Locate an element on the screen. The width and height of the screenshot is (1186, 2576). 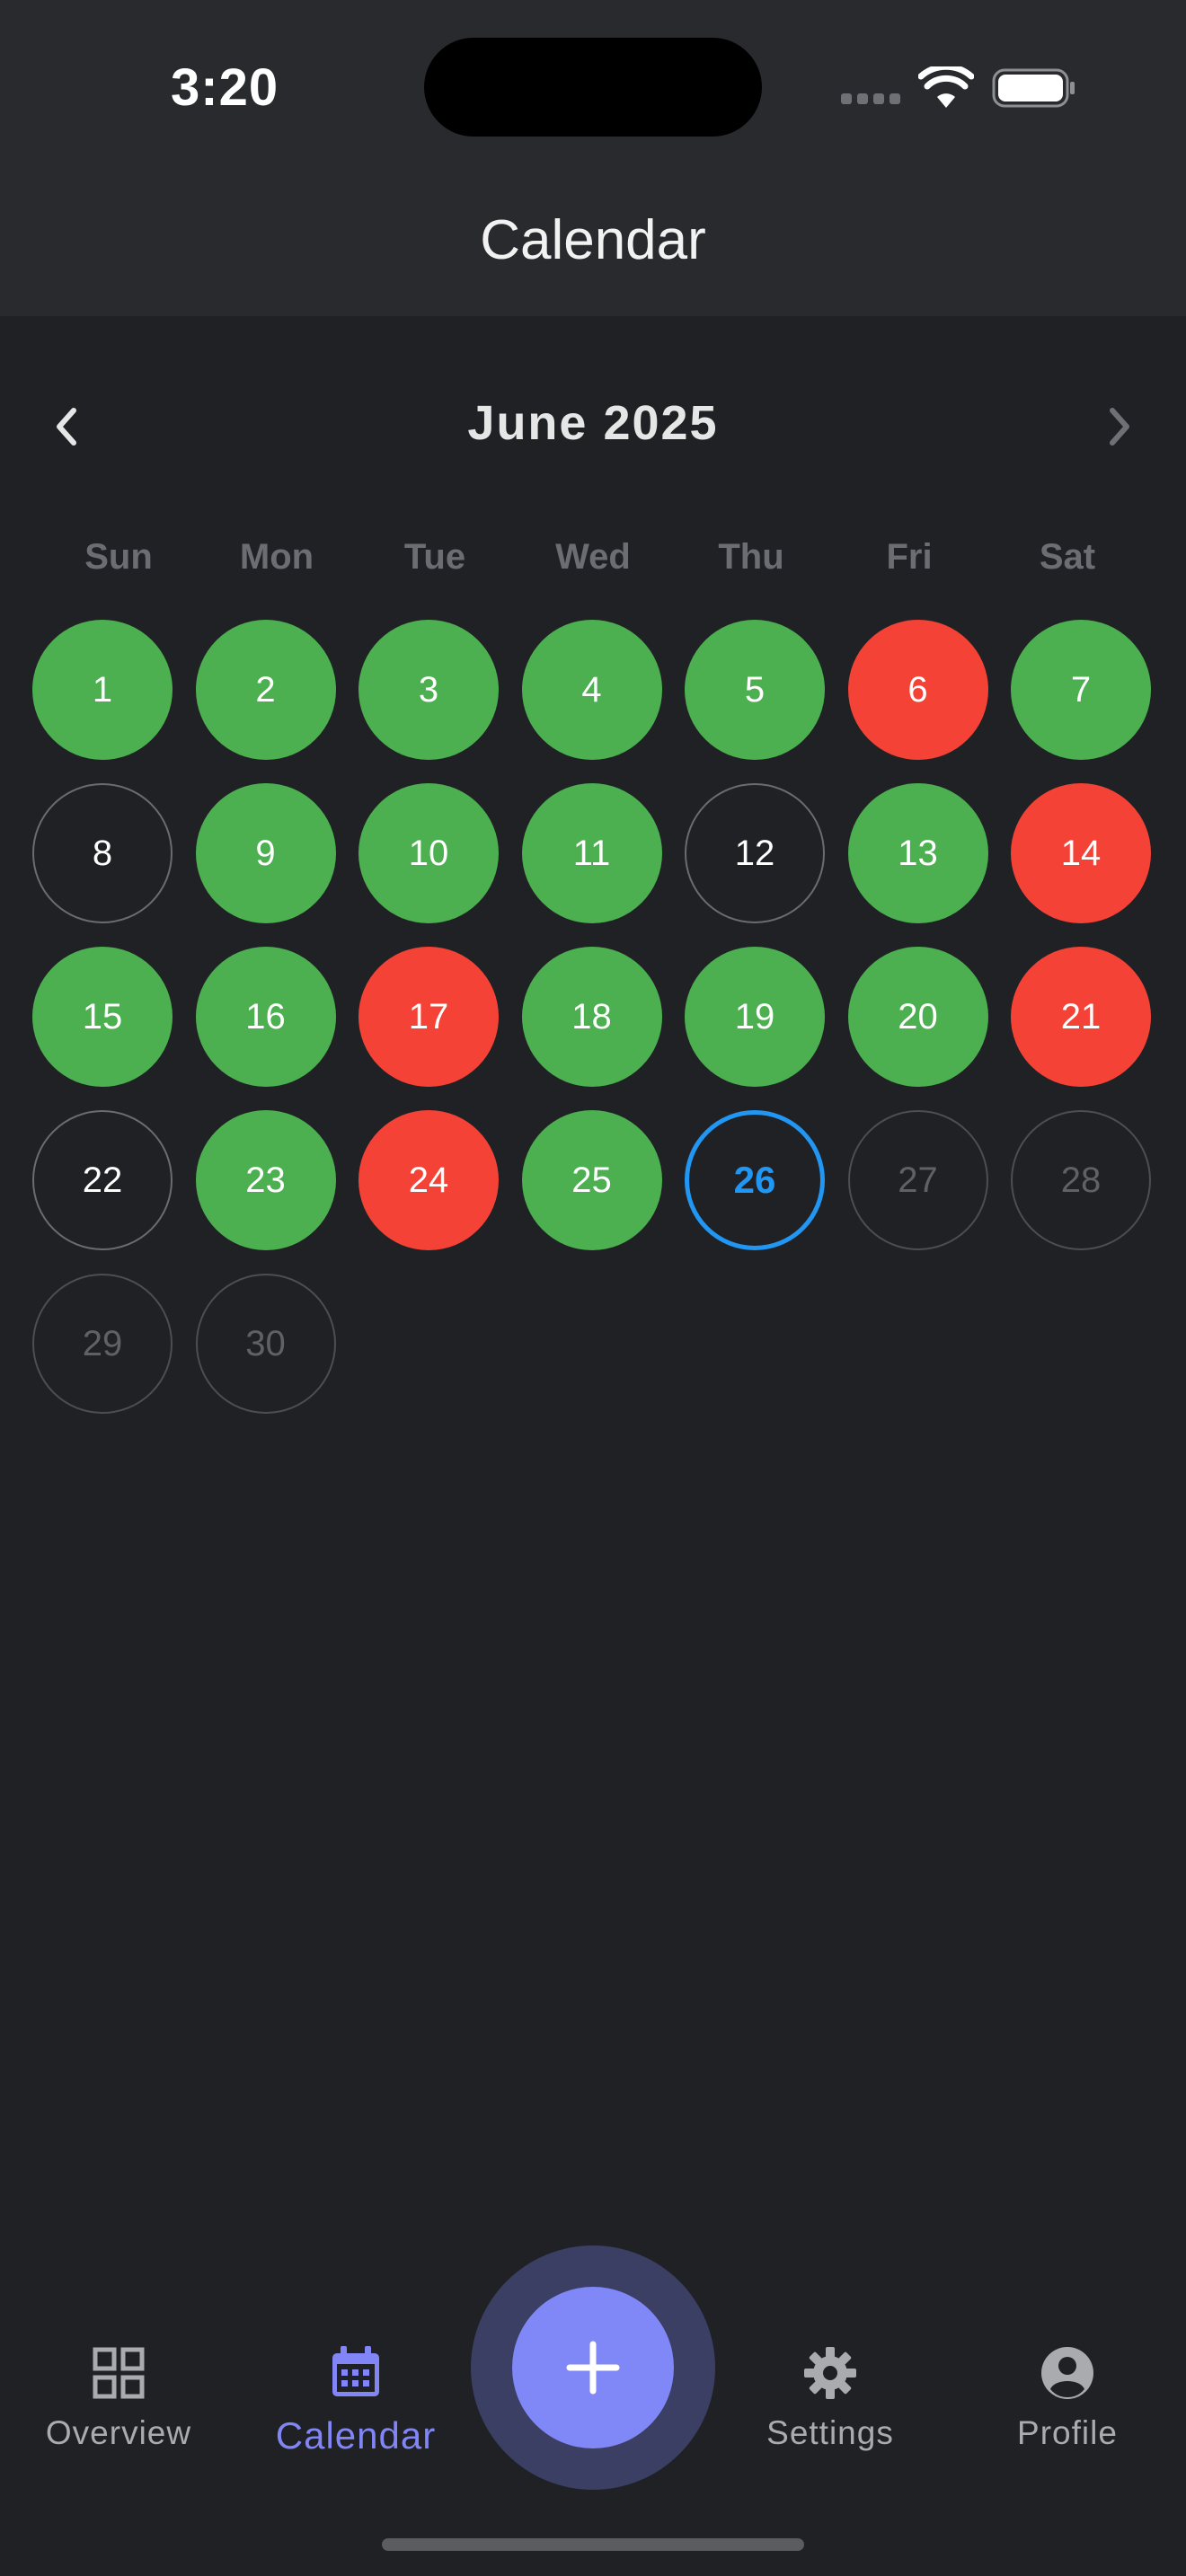
calendar-day-17: 17 is located at coordinates (428, 1017).